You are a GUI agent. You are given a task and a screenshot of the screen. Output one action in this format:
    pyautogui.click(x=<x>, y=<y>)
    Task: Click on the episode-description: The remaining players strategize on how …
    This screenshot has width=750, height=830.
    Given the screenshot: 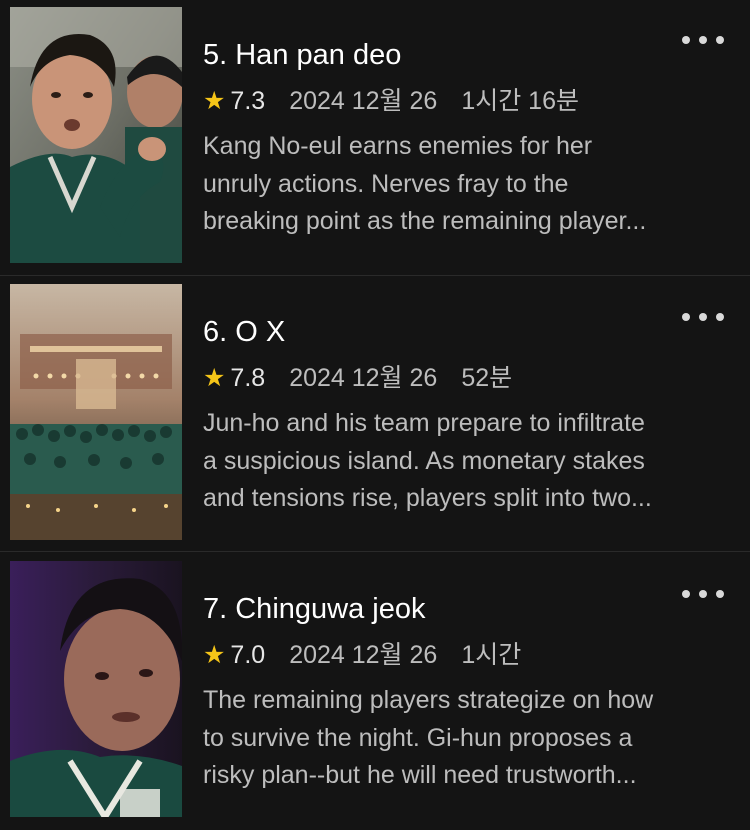 What is the action you would take?
    pyautogui.click(x=468, y=738)
    